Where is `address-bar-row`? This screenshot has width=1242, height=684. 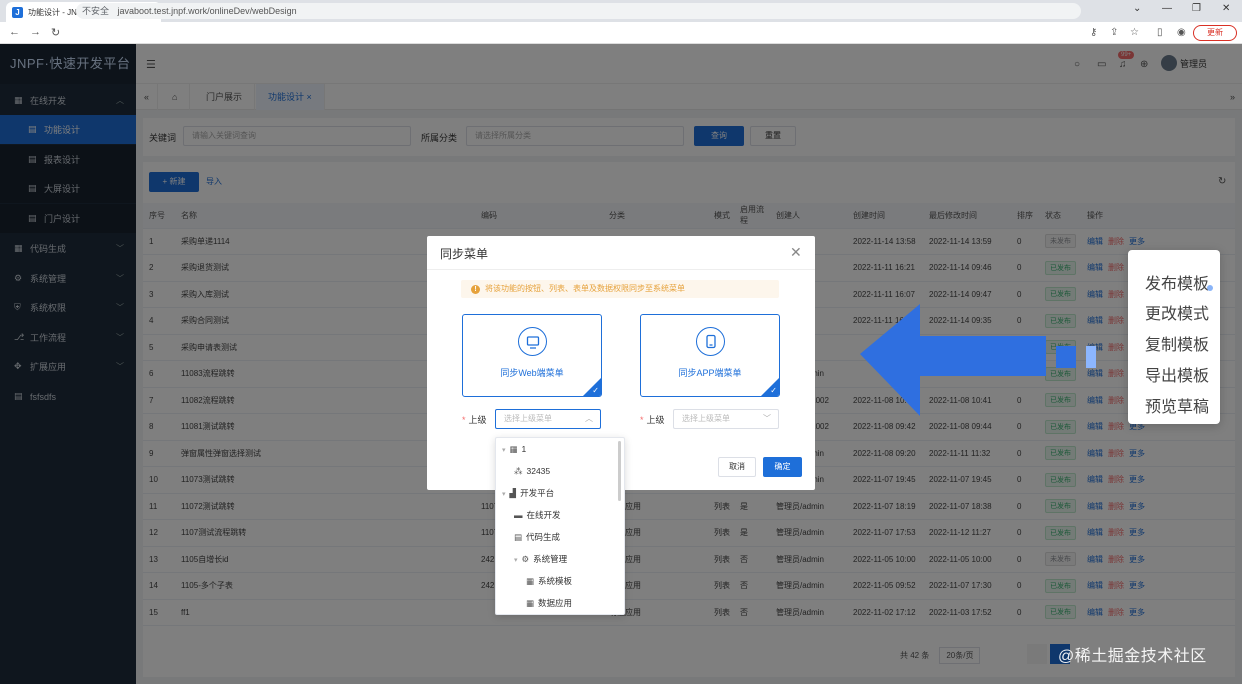
address-bar-row is located at coordinates (621, 33).